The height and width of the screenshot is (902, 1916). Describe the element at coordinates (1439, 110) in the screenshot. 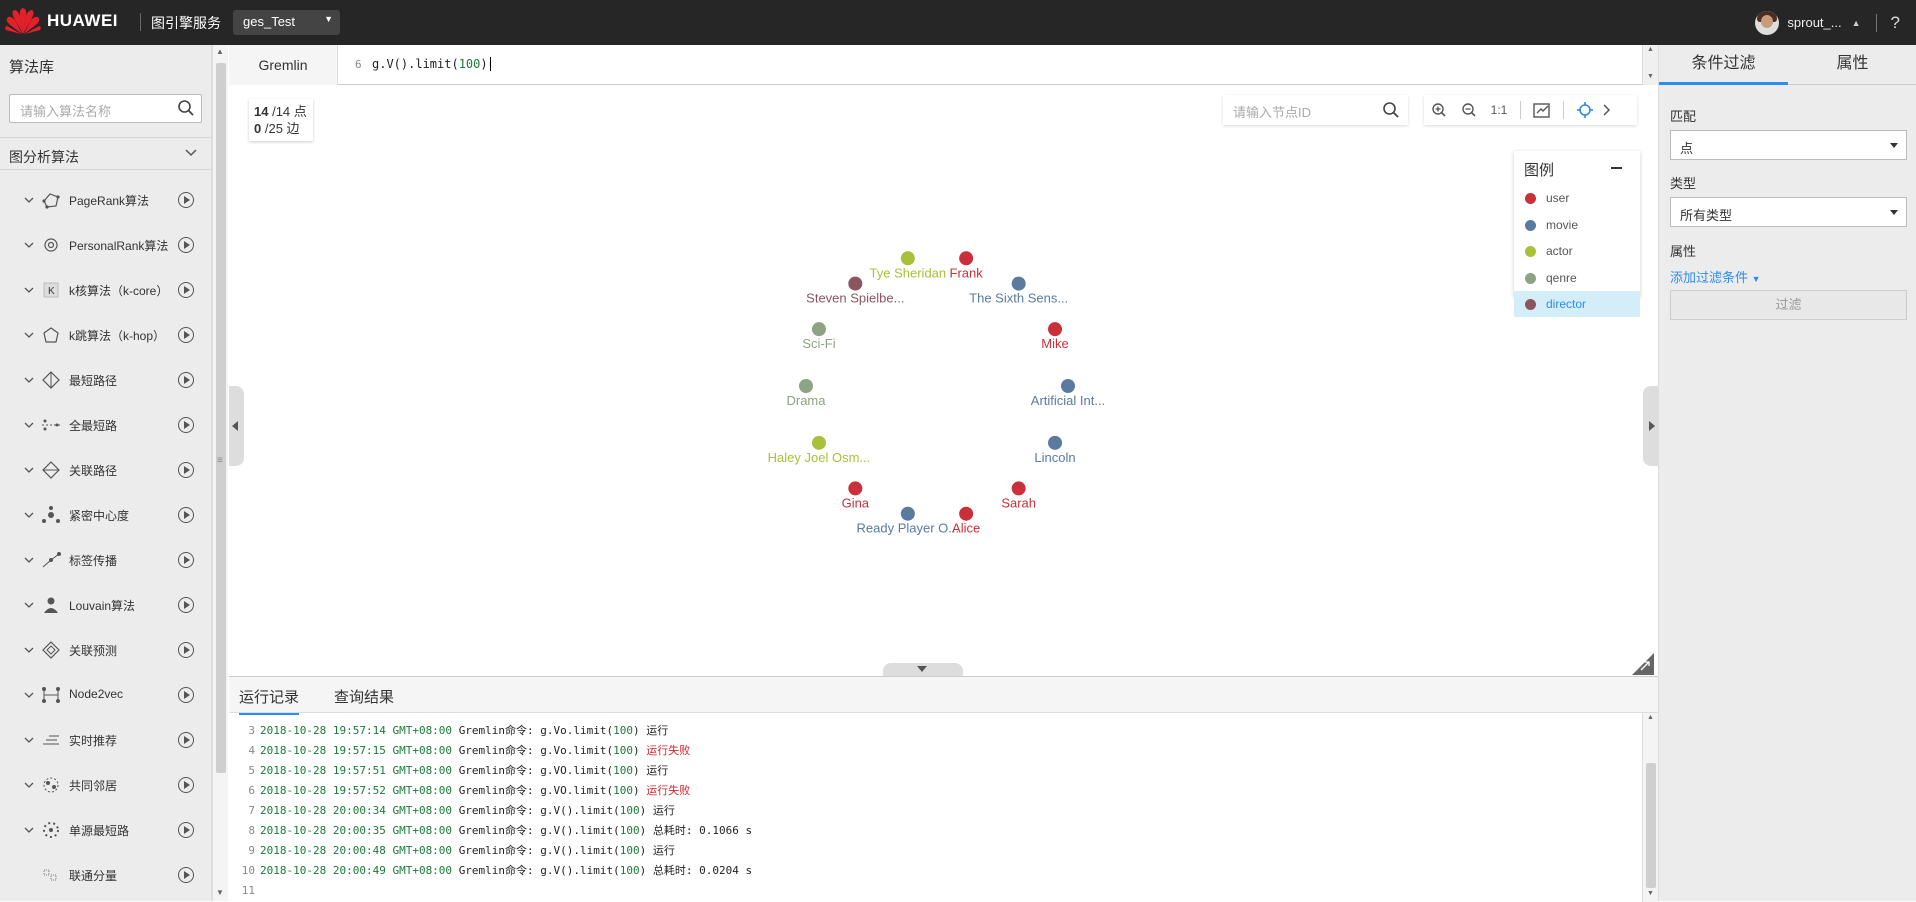

I see `zoom-in-button` at that location.